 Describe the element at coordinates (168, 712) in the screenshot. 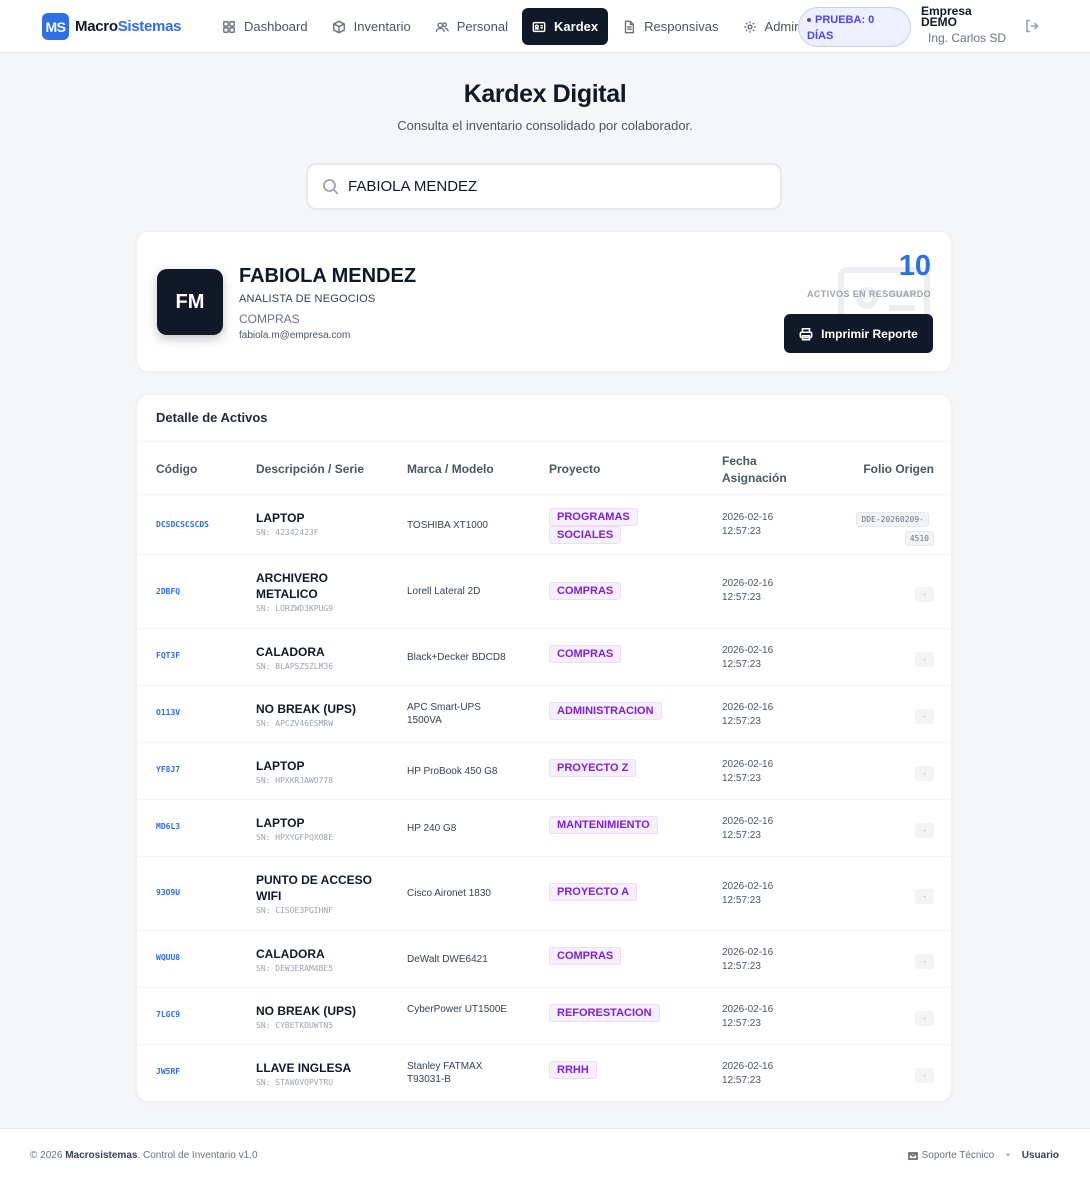

I see `asset-code: O113V` at that location.